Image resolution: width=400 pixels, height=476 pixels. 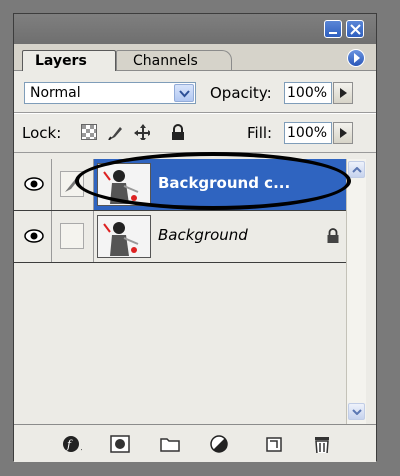 I want to click on layer-name-cell: Background, so click(x=220, y=236).